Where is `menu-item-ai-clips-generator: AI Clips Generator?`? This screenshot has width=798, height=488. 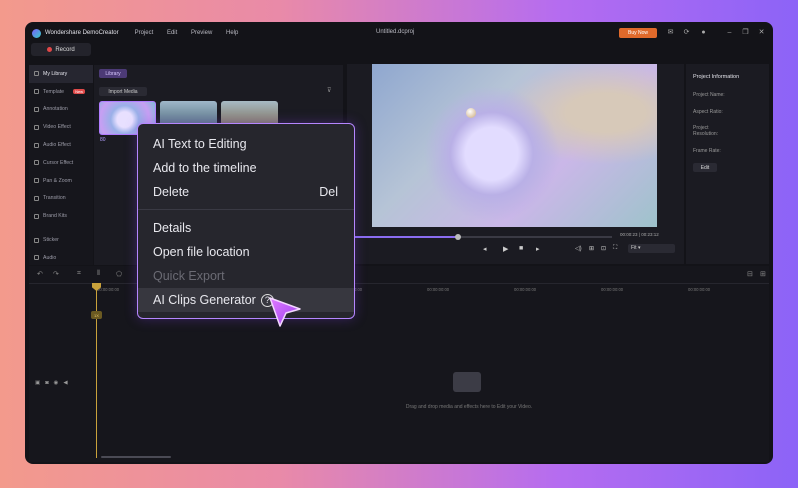
menu-item-ai-clips-generator: AI Clips Generator? is located at coordinates (213, 300).